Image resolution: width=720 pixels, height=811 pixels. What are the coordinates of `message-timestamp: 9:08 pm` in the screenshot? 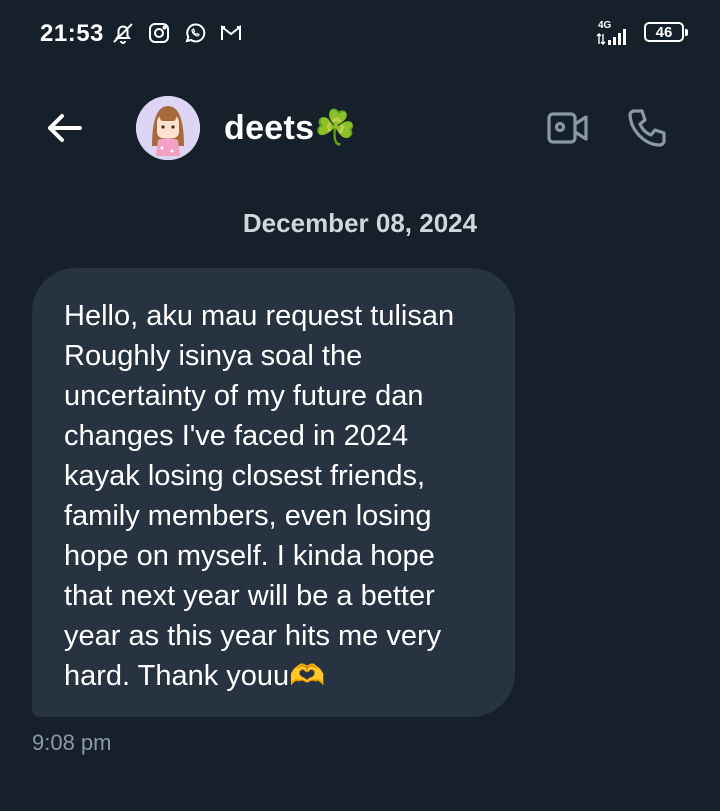 It's located at (72, 742).